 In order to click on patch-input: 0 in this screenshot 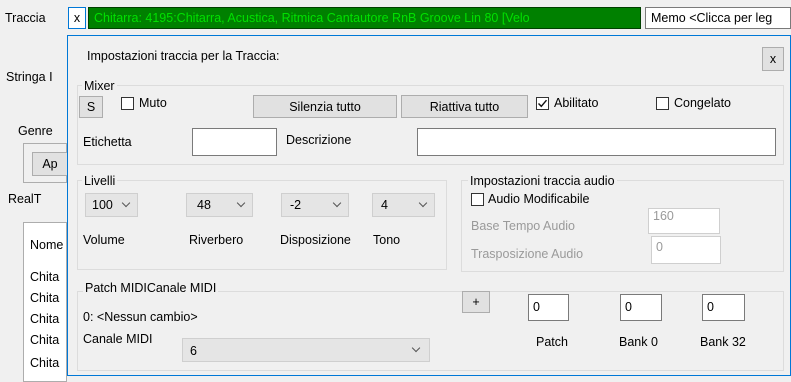, I will do `click(548, 307)`.